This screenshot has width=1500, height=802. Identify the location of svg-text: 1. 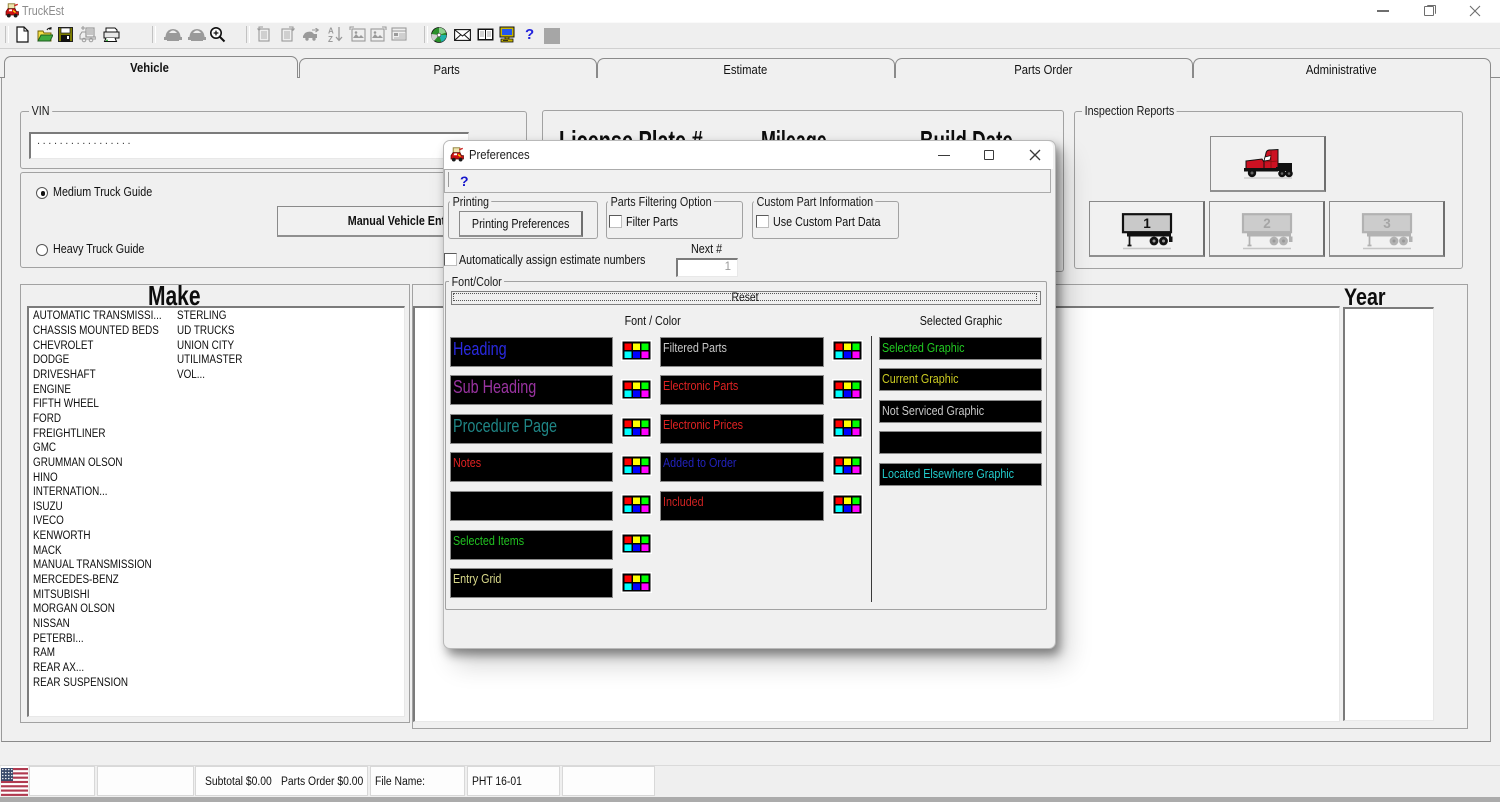
(1147, 223).